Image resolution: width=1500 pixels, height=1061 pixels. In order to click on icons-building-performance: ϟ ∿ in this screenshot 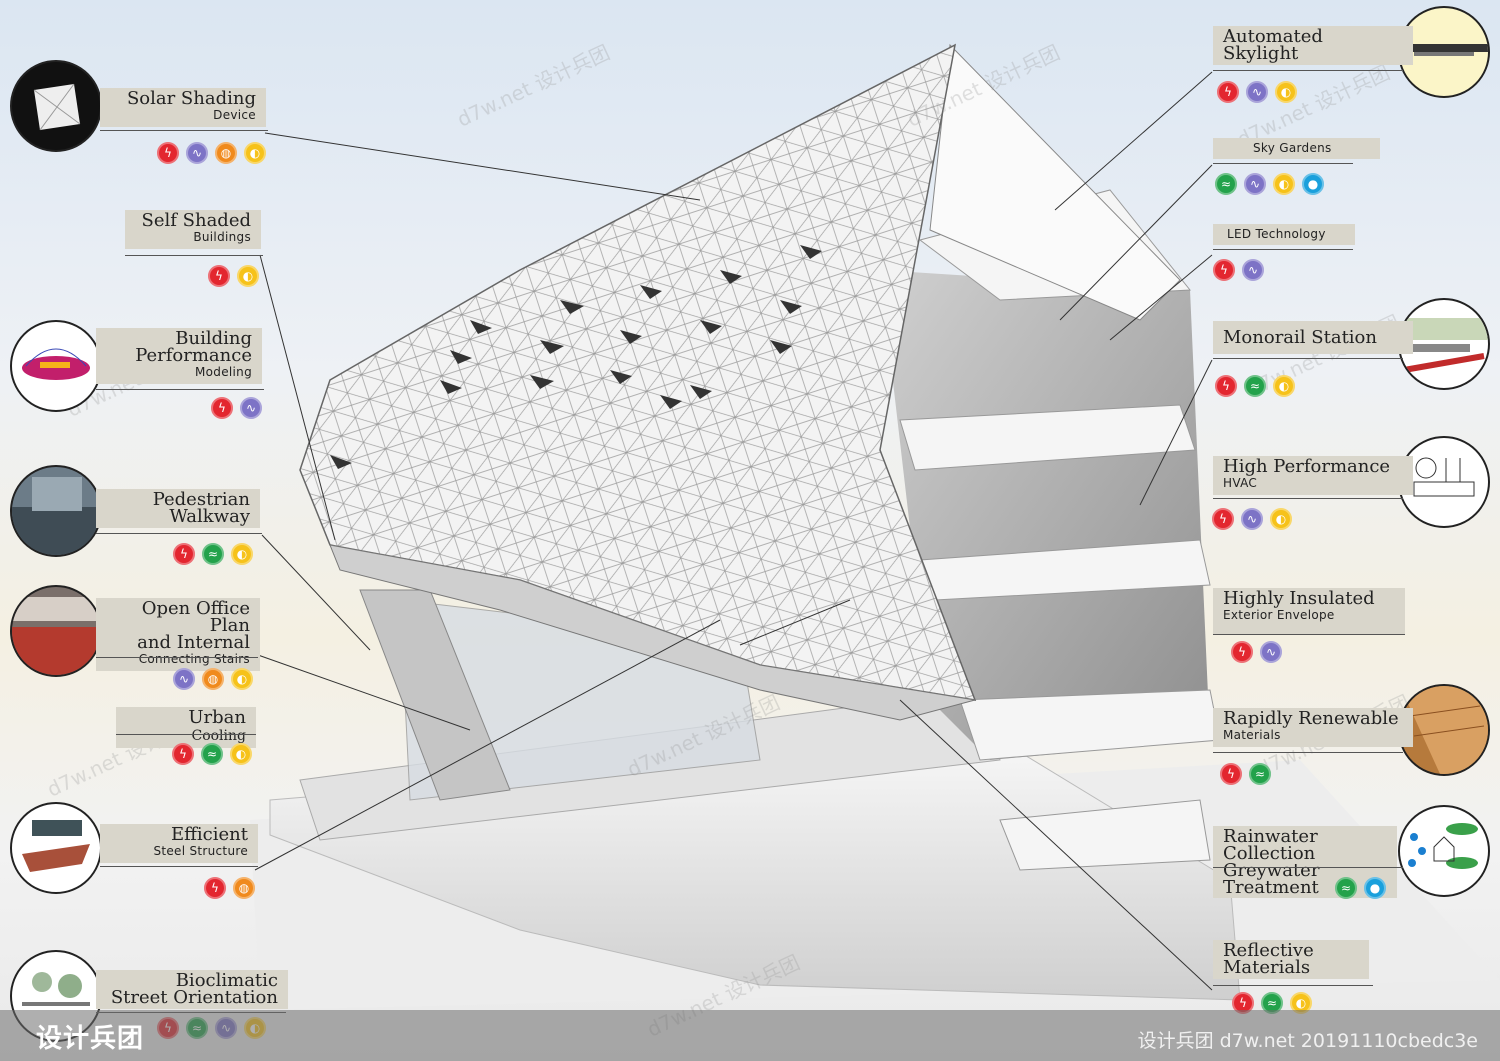, I will do `click(236, 408)`.